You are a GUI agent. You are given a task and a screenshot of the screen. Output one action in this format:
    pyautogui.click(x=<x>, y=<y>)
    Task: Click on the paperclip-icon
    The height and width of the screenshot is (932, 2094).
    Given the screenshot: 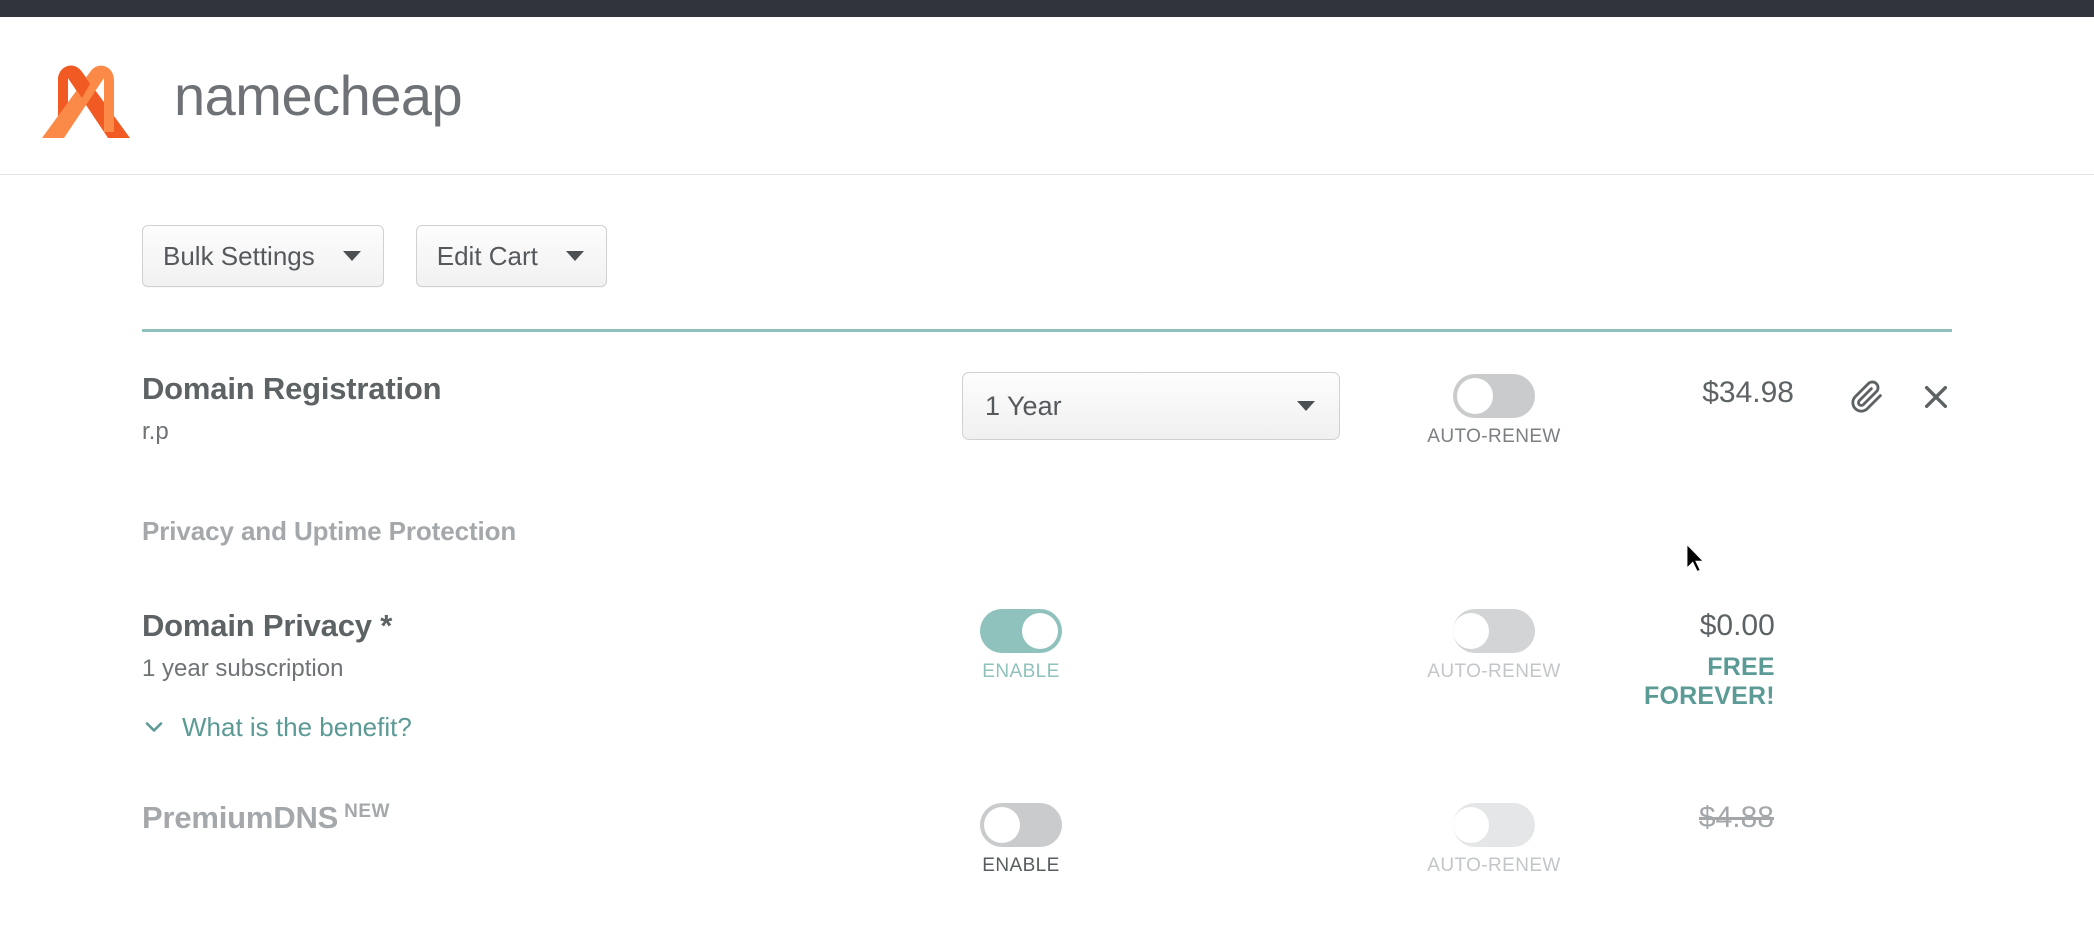 What is the action you would take?
    pyautogui.click(x=1867, y=397)
    